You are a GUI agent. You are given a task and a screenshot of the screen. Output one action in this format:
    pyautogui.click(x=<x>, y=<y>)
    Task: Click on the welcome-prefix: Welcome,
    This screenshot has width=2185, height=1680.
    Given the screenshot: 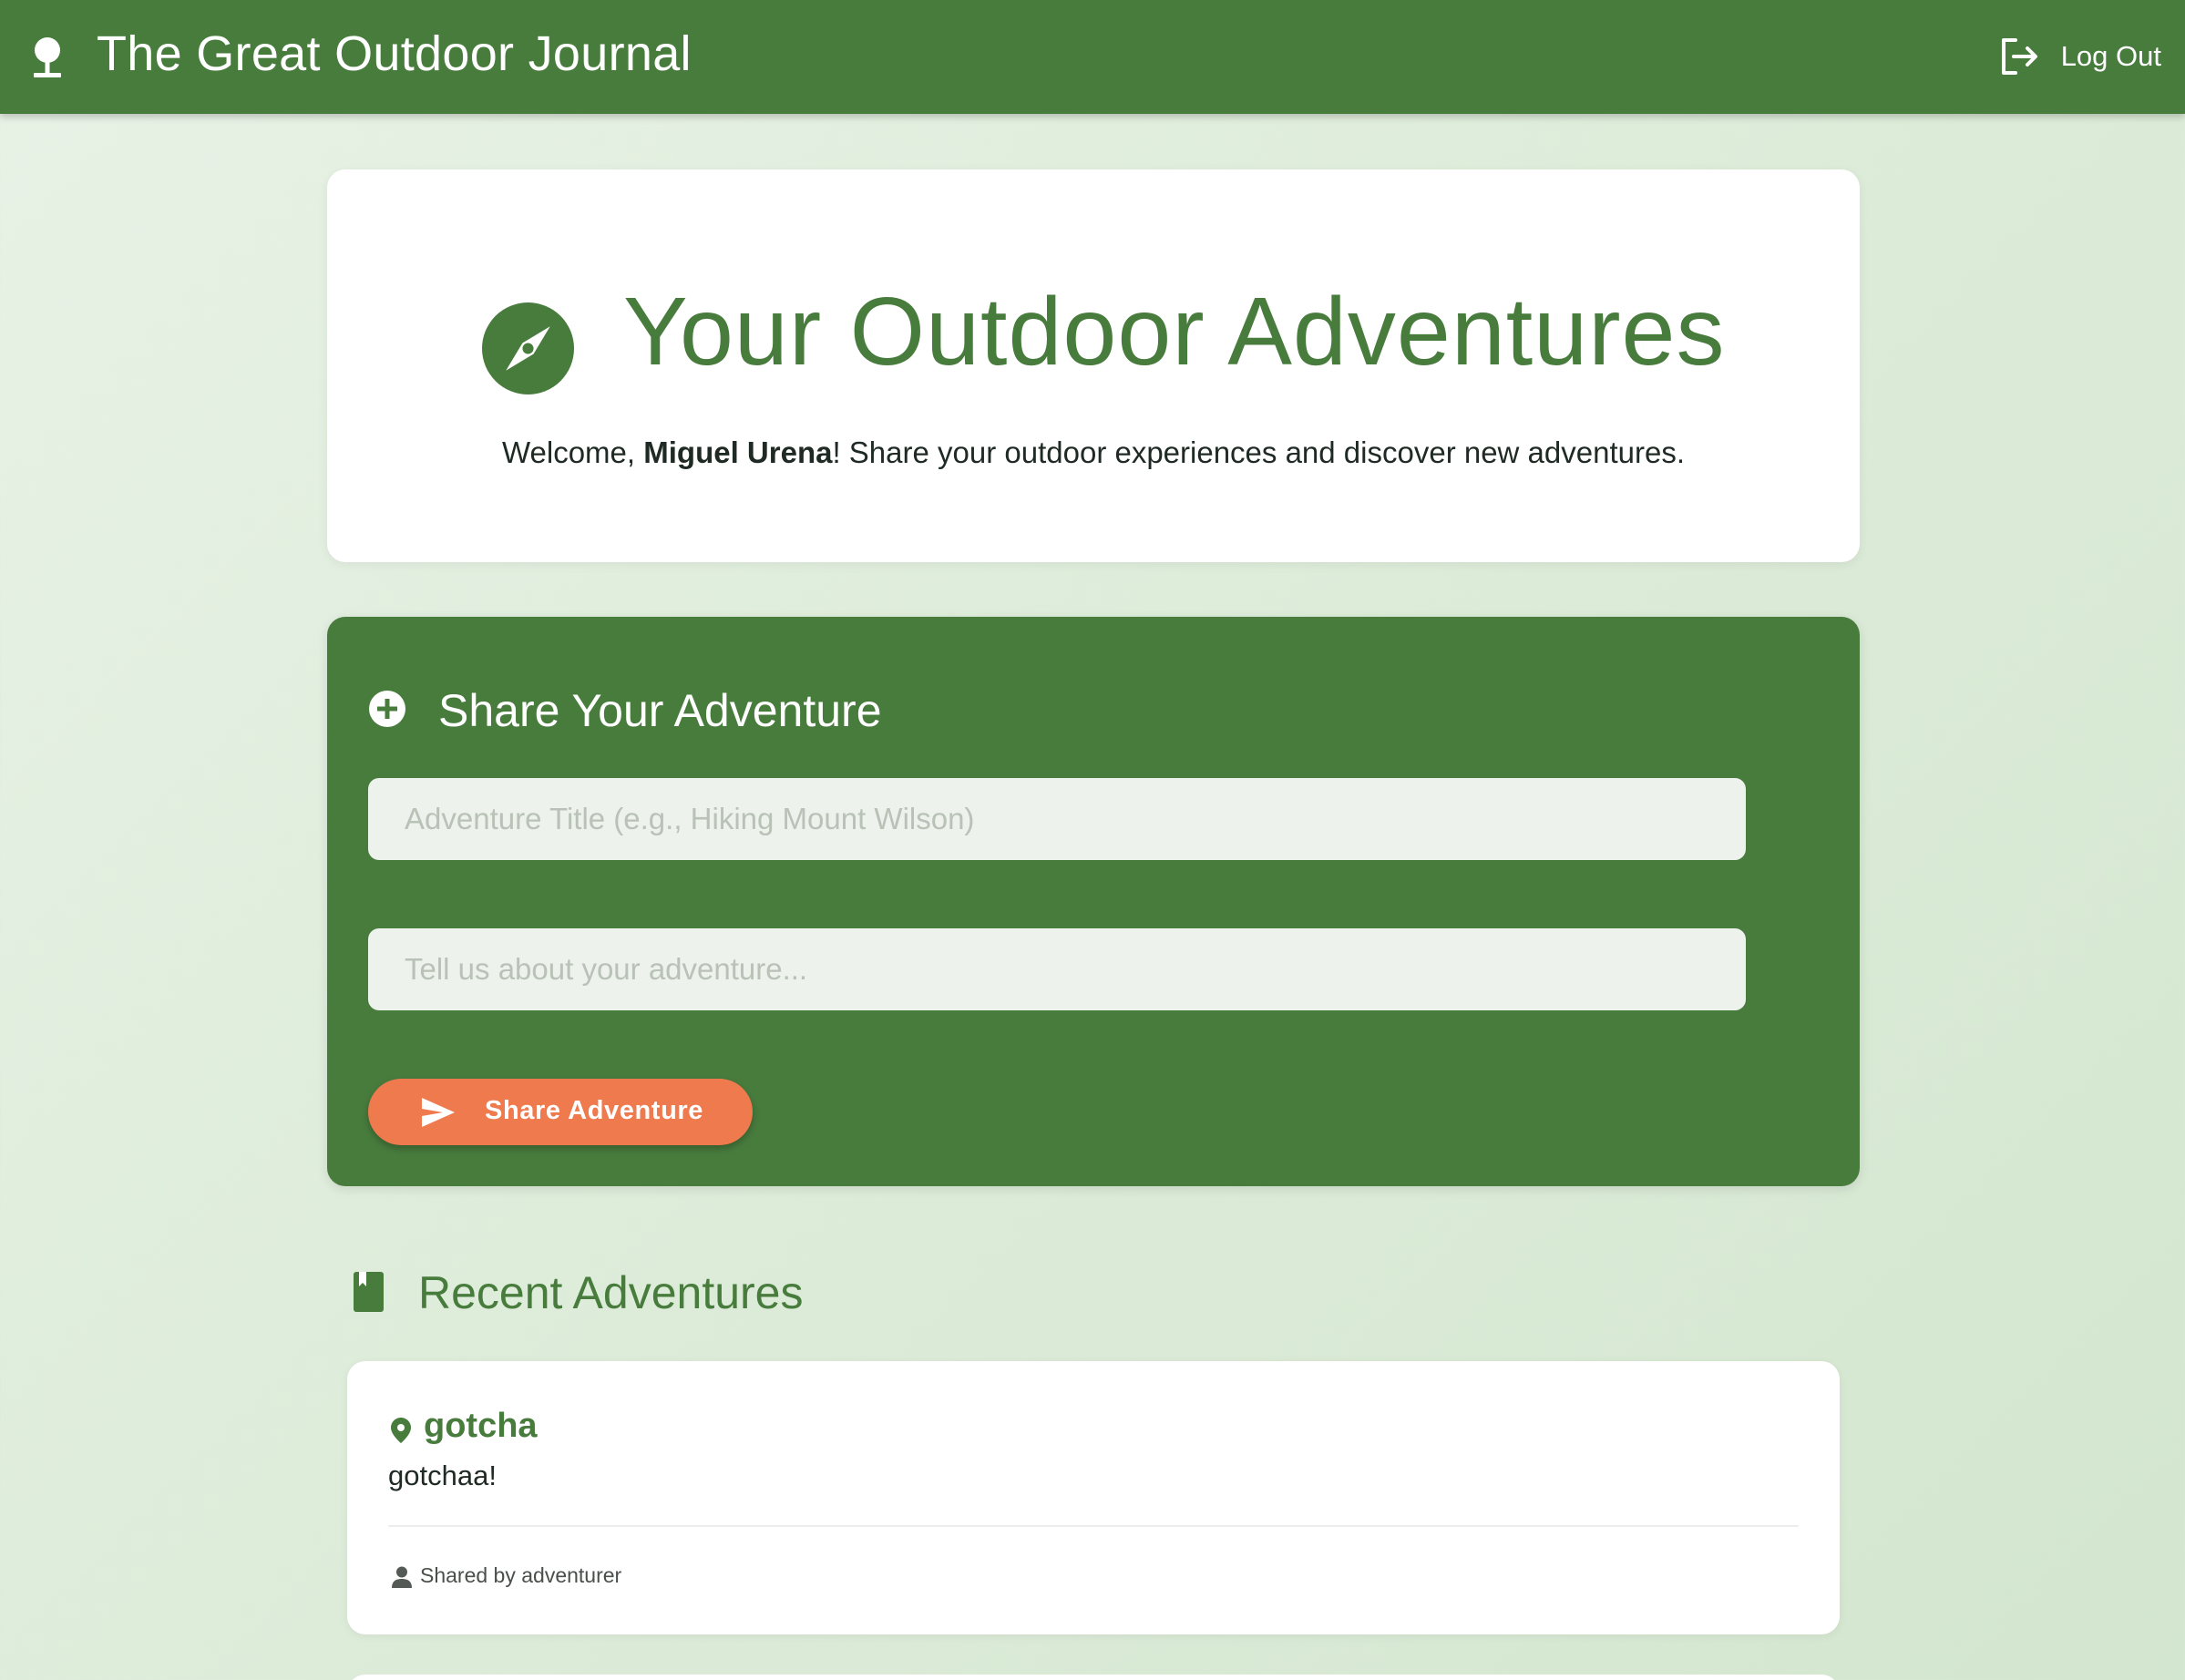 What is the action you would take?
    pyautogui.click(x=572, y=452)
    